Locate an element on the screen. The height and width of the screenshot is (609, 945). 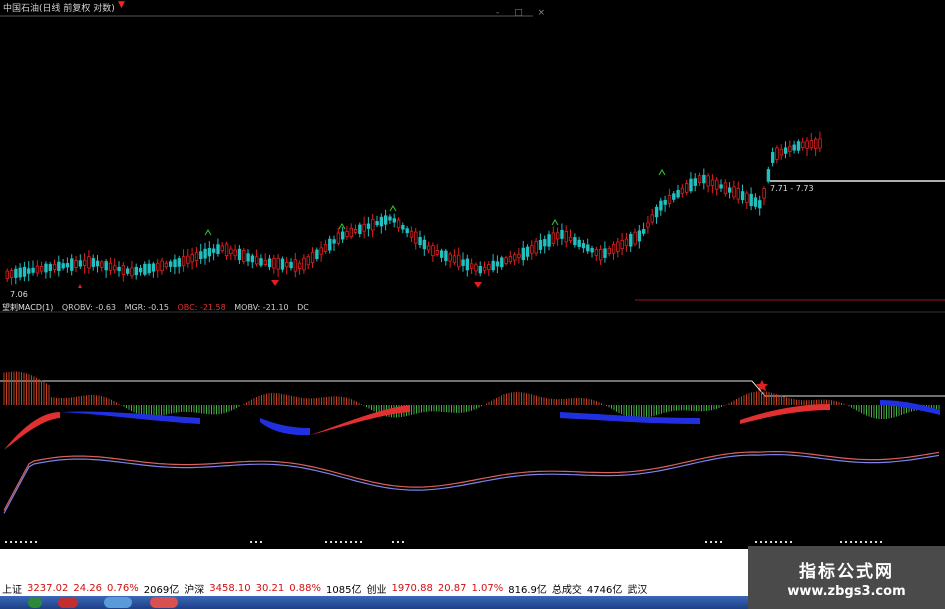
cy-vol: 816.9亿 is located at coordinates (527, 590).